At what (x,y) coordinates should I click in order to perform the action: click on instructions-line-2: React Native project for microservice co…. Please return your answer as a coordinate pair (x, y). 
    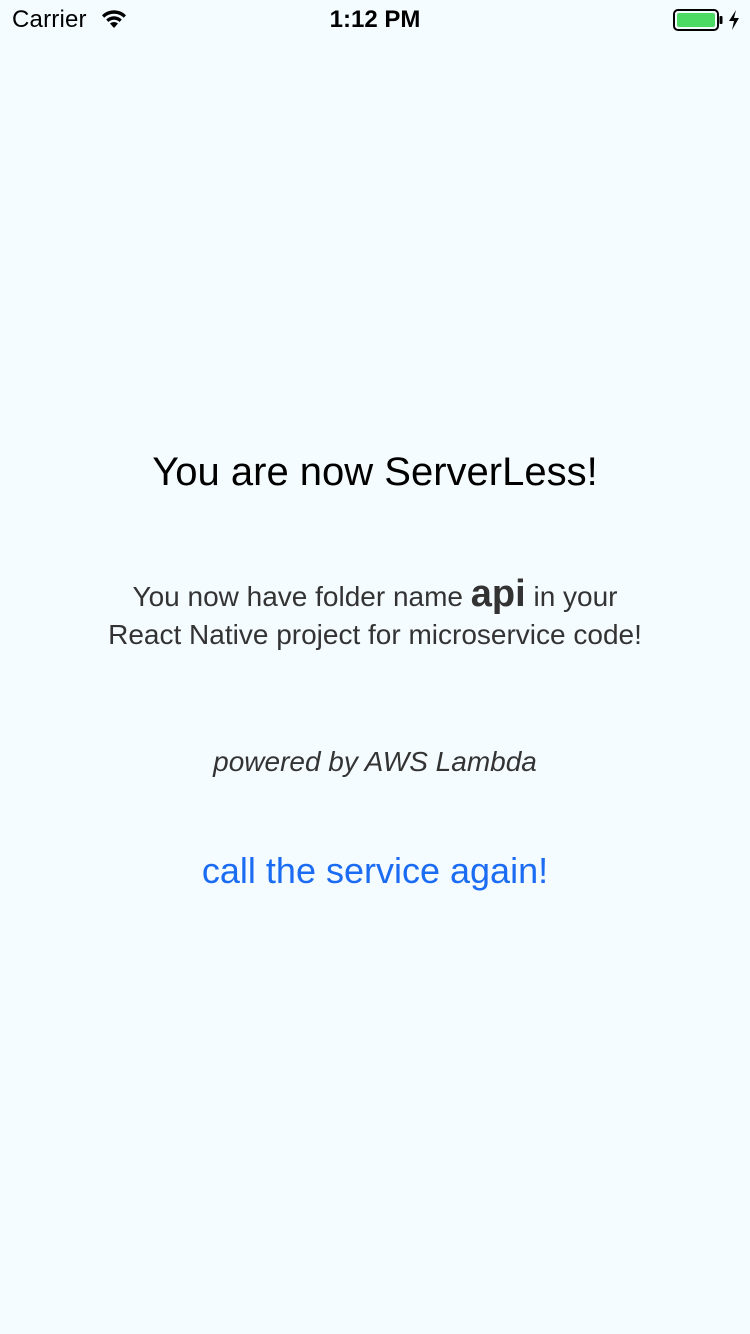
    Looking at the image, I should click on (375, 634).